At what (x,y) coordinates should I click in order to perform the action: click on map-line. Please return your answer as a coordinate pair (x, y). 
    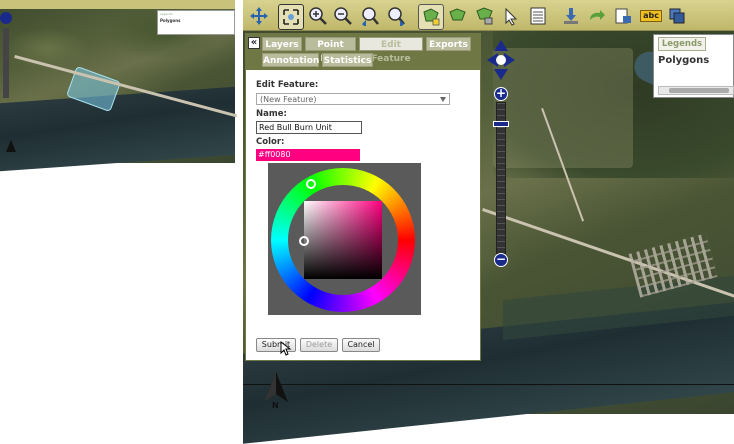
    Looking at the image, I should click on (488, 384).